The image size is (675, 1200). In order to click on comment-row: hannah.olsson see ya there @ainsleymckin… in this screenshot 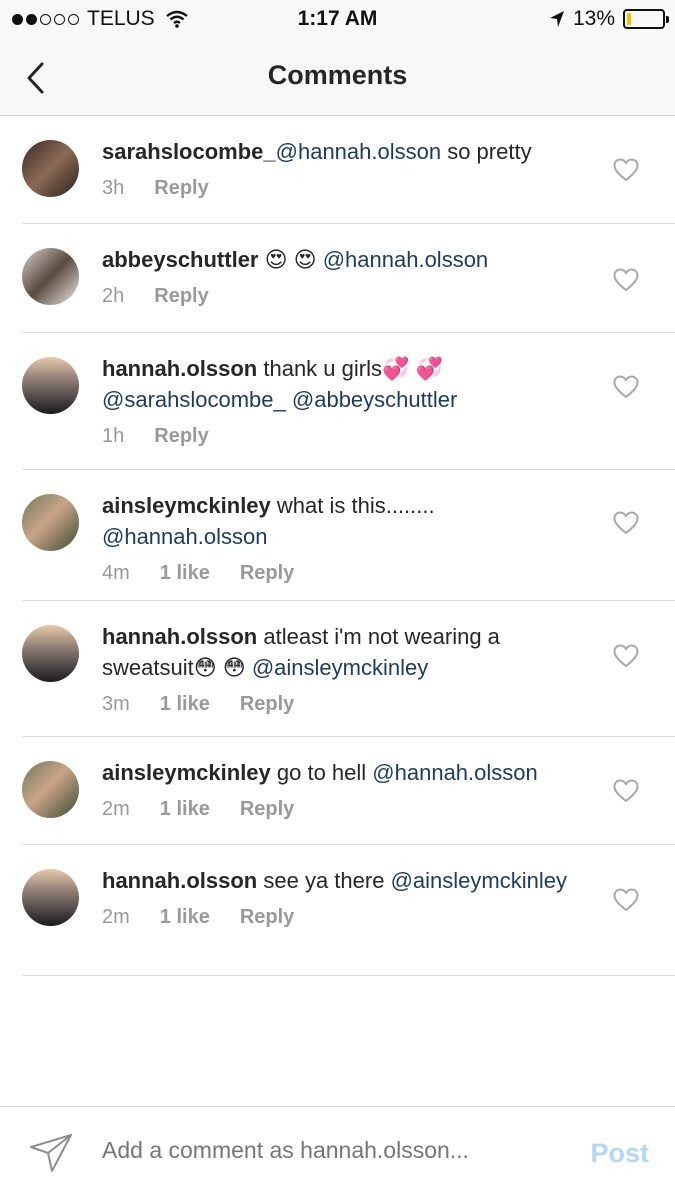, I will do `click(348, 910)`.